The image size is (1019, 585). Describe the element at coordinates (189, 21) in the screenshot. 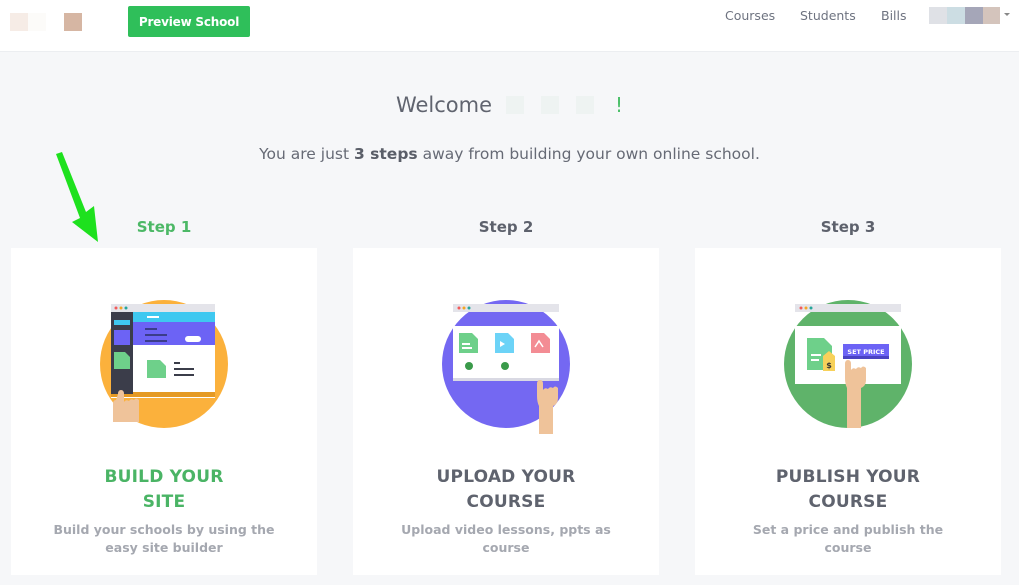

I see `preview-school-button: Preview School` at that location.